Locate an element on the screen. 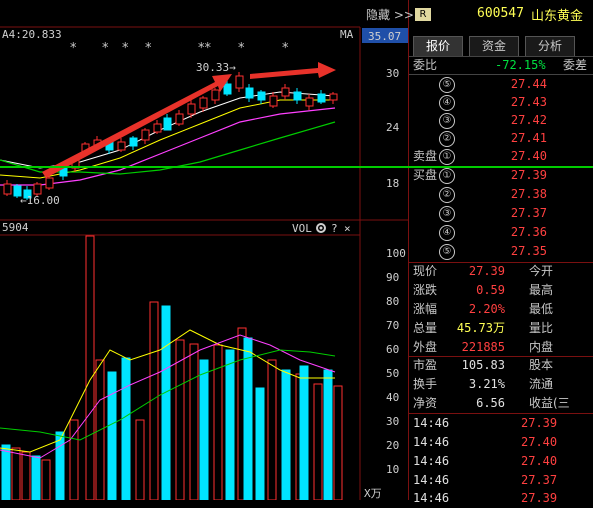 This screenshot has height=508, width=593. bid-row-2: ② 27.38 is located at coordinates (501, 194).